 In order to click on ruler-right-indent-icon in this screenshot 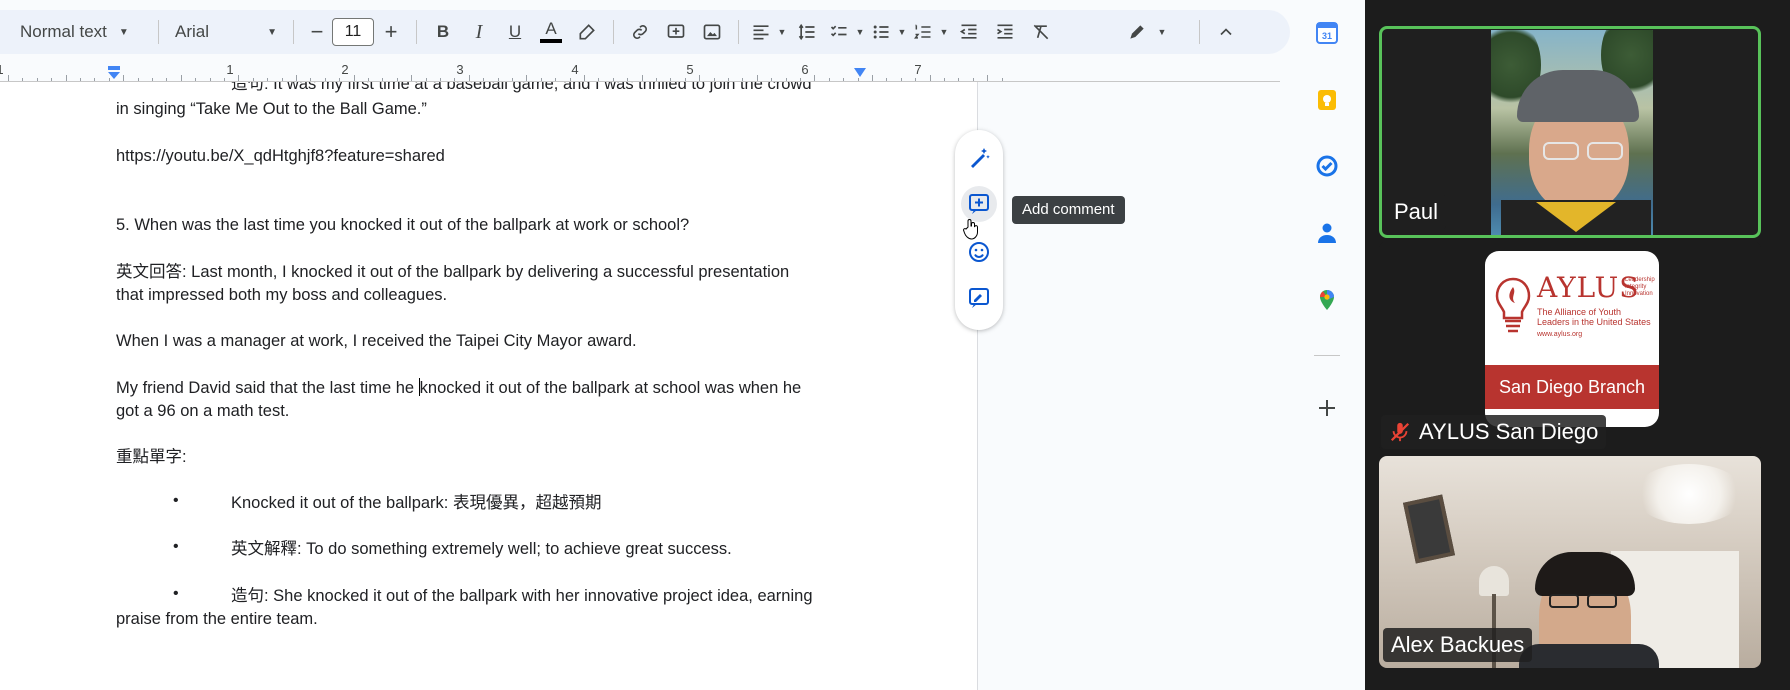, I will do `click(860, 74)`.